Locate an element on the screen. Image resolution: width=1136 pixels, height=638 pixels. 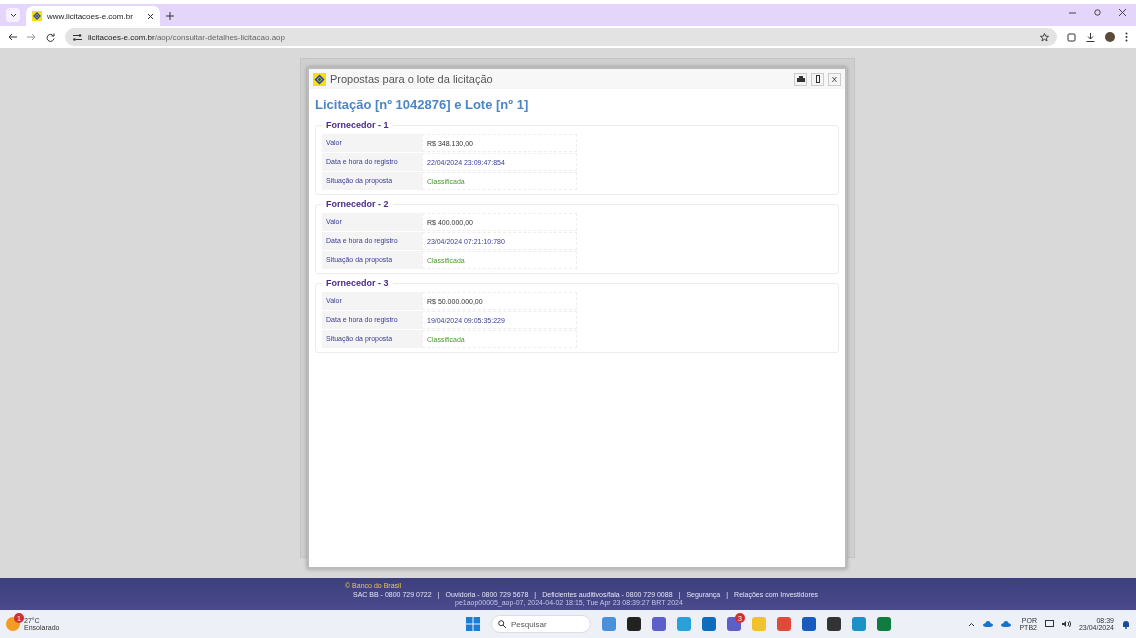
search-field: Pesquisar is located at coordinates (541, 624).